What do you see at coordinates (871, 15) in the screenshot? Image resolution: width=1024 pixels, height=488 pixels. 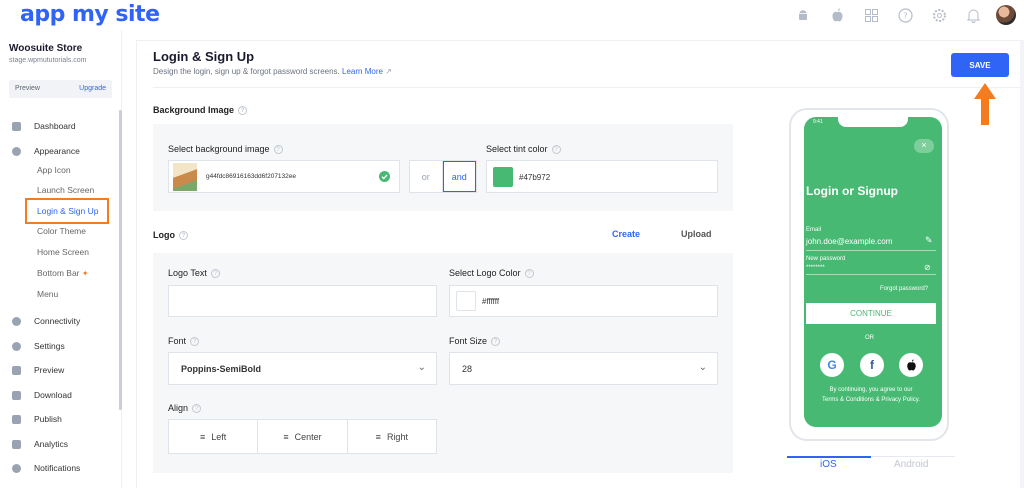 I see `grid-icon` at bounding box center [871, 15].